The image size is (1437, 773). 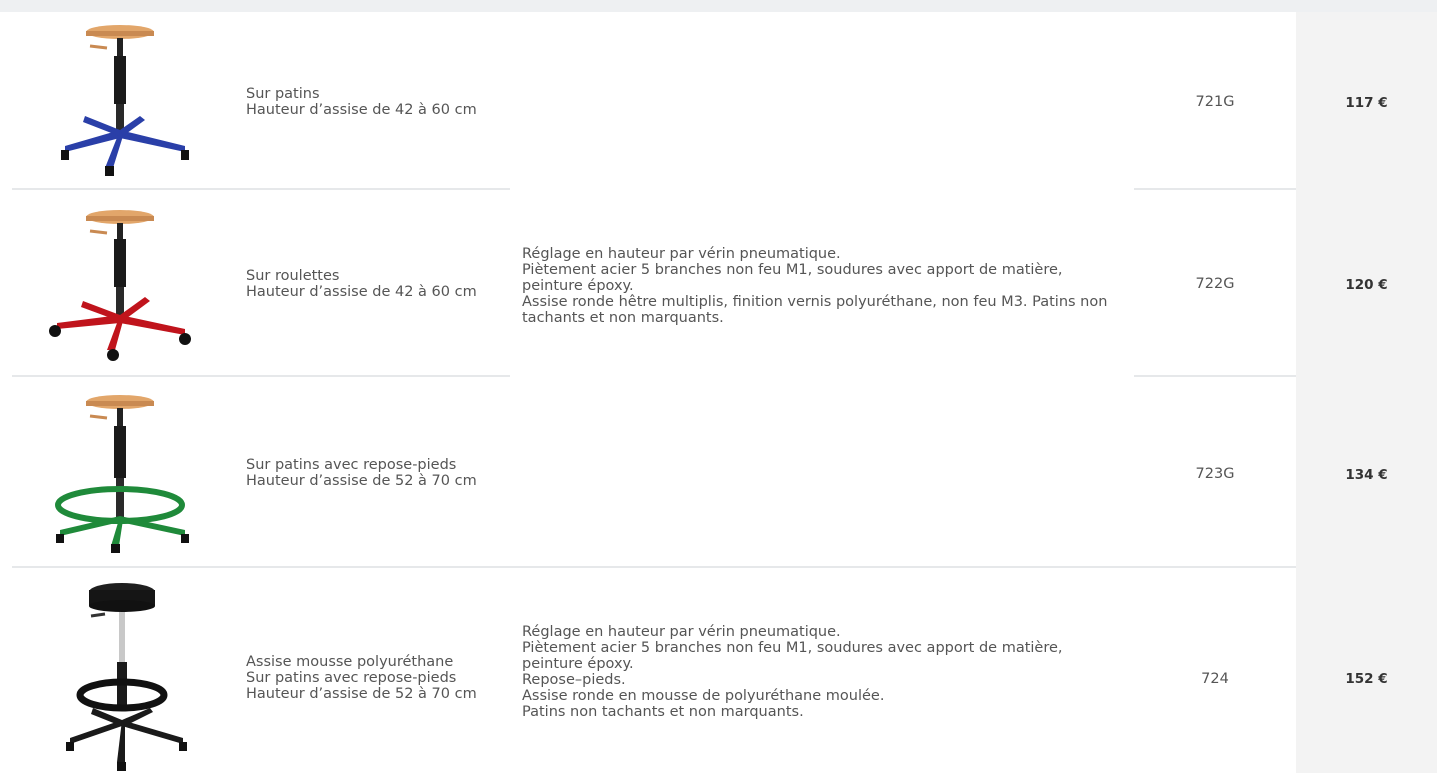 I want to click on price-723G: 134 €, so click(x=1366, y=475).